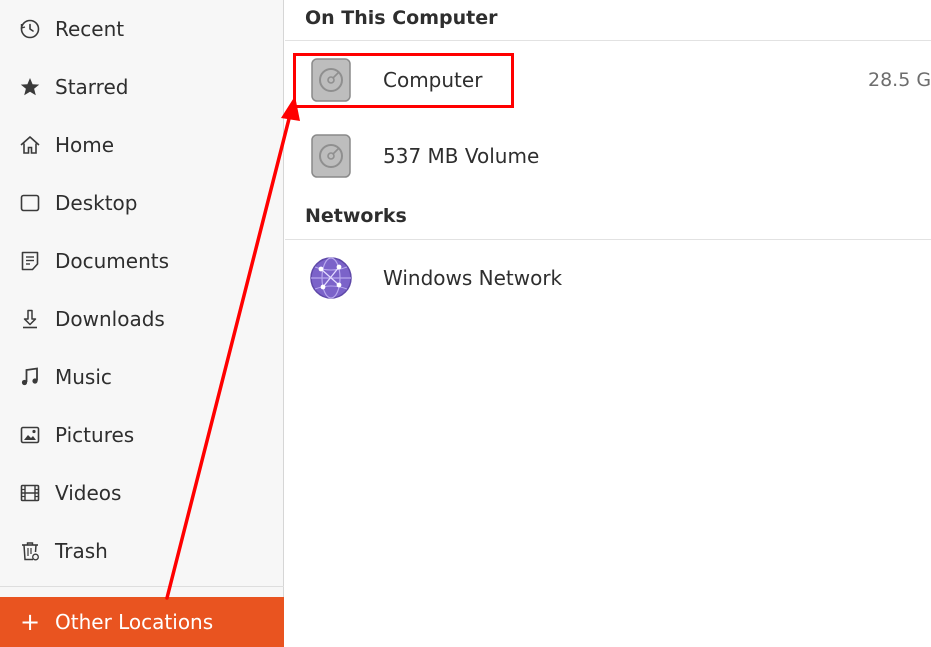  Describe the element at coordinates (83, 377) in the screenshot. I see `sidebar-item-label: Music` at that location.